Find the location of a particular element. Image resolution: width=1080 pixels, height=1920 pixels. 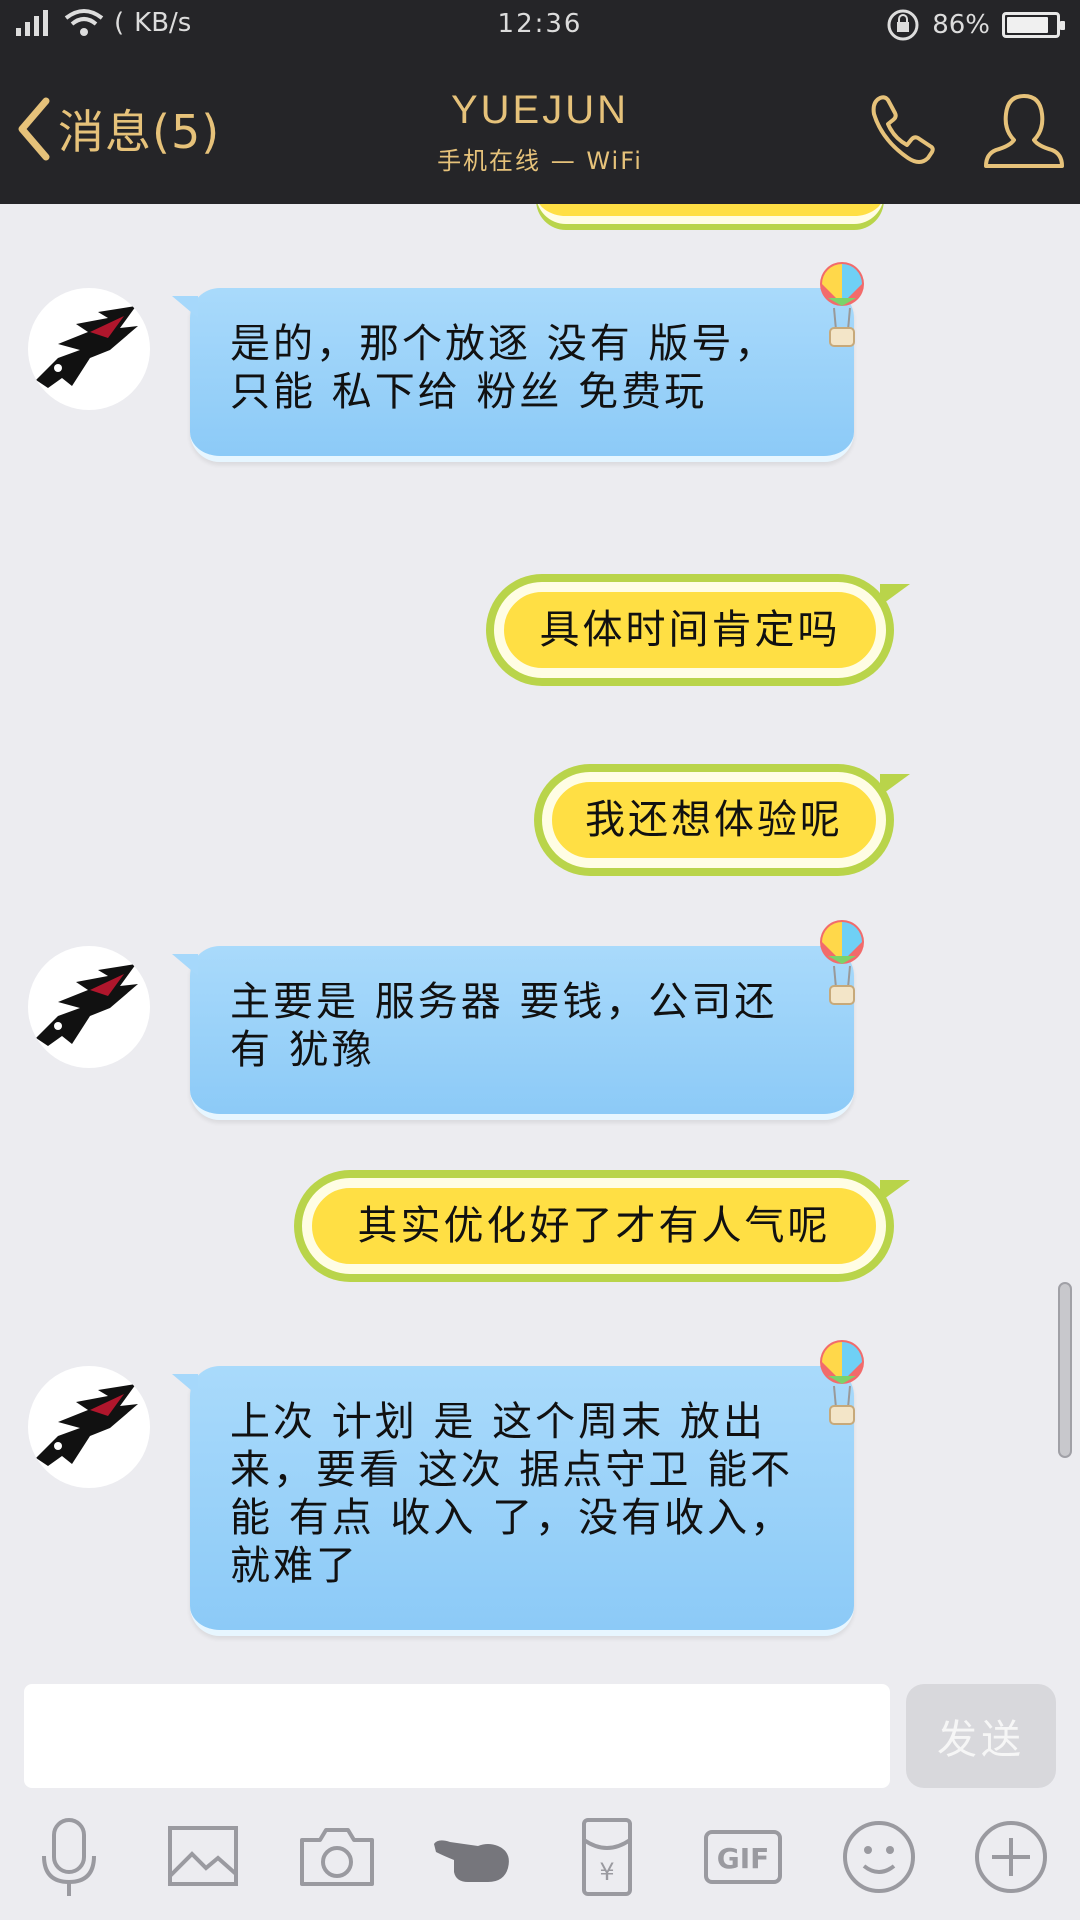

image-icon is located at coordinates (203, 1857).